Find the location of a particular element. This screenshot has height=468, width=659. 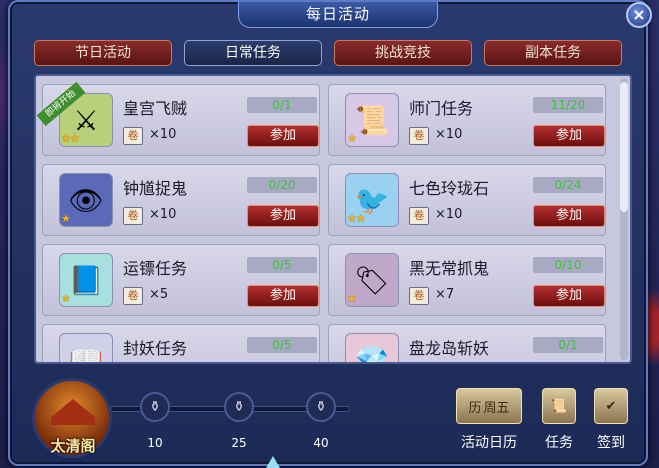

calendar-button: 历 周五 is located at coordinates (489, 406).